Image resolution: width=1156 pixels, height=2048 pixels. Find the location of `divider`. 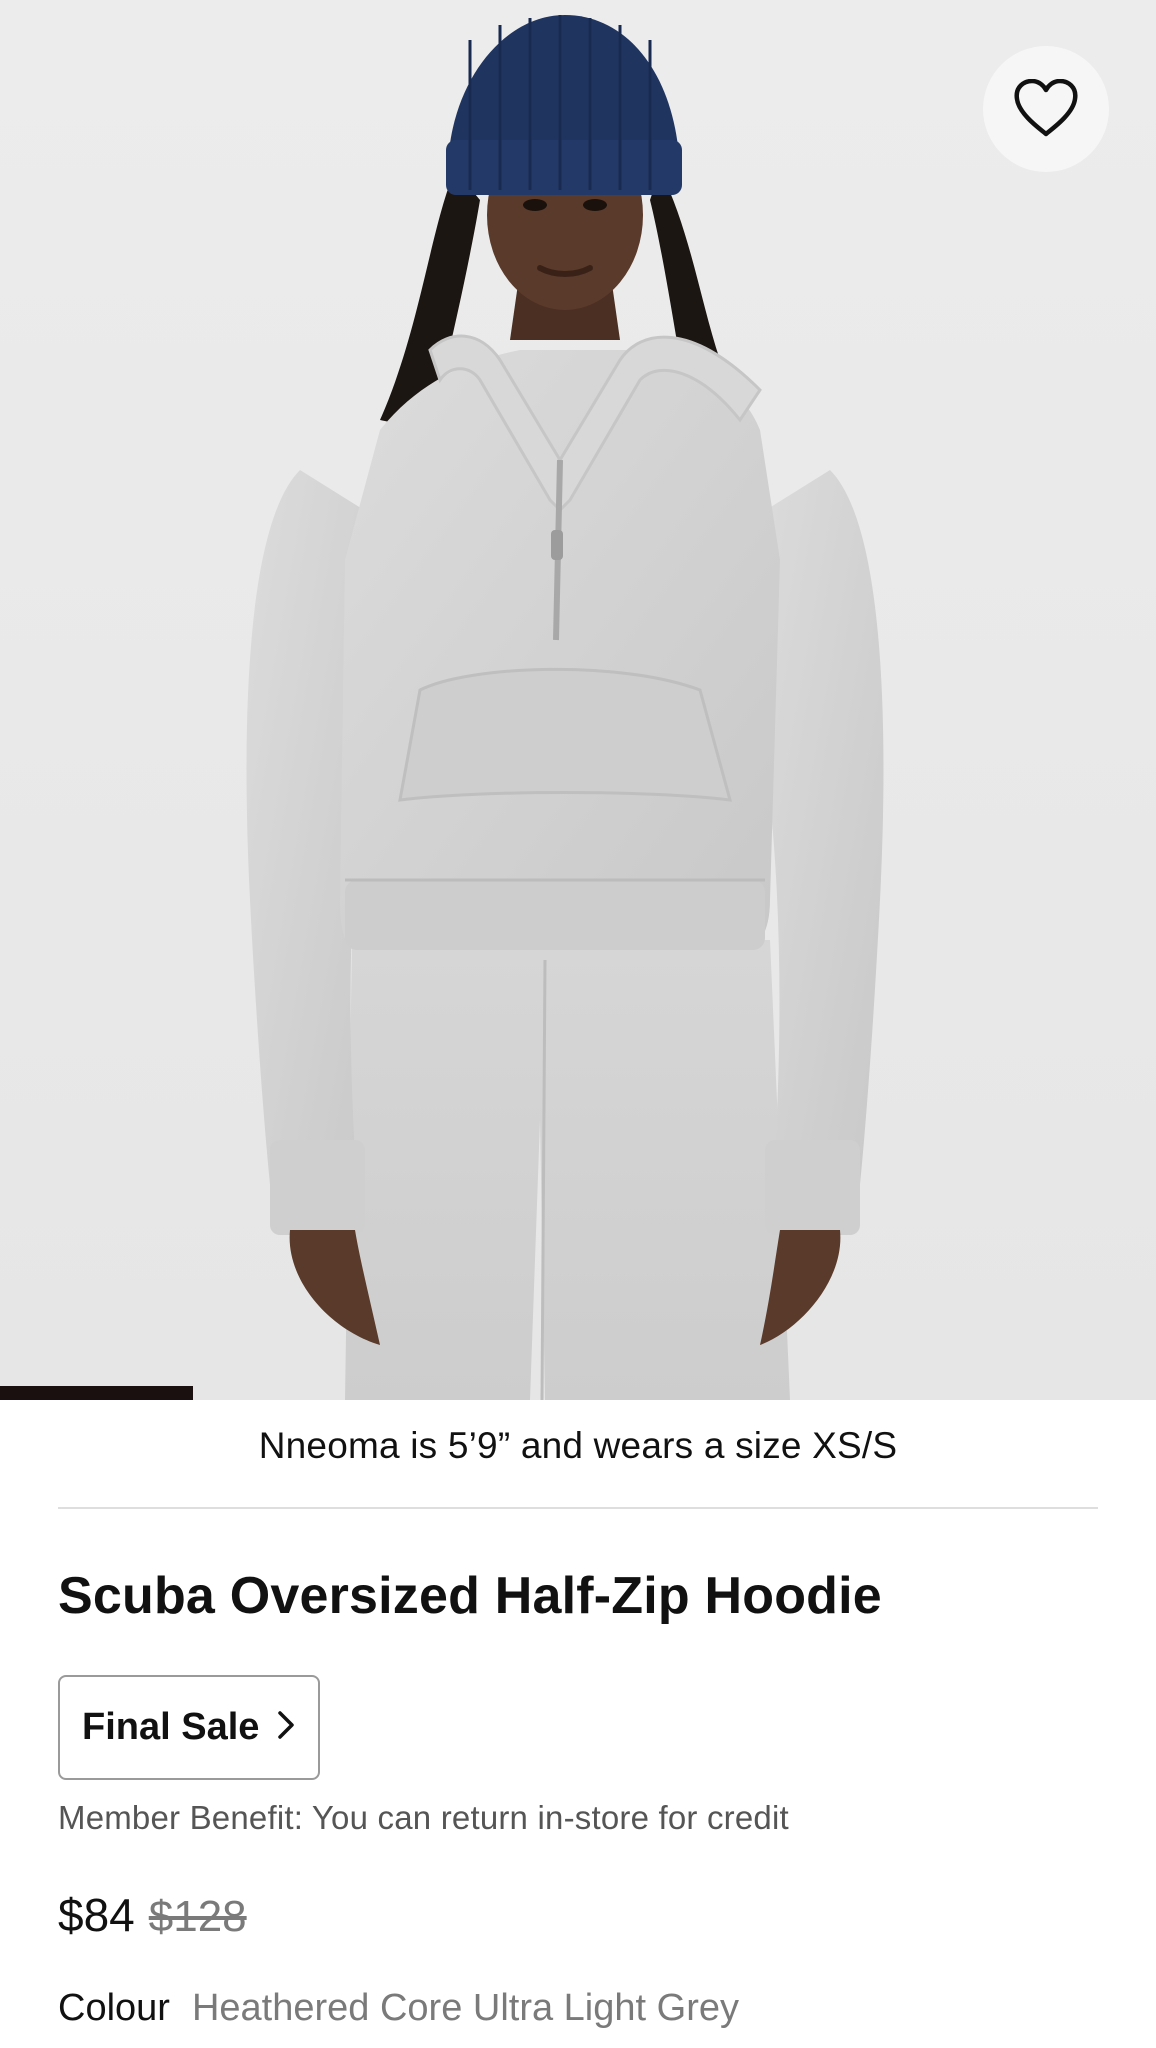

divider is located at coordinates (578, 1508).